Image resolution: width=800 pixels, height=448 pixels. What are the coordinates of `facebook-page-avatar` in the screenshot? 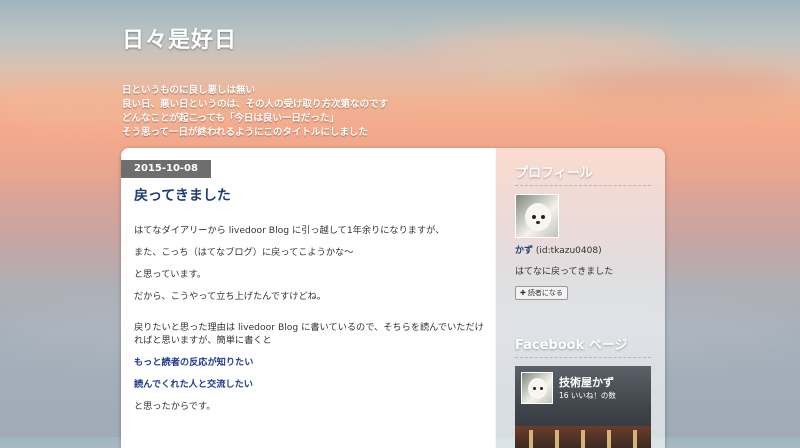 It's located at (537, 388).